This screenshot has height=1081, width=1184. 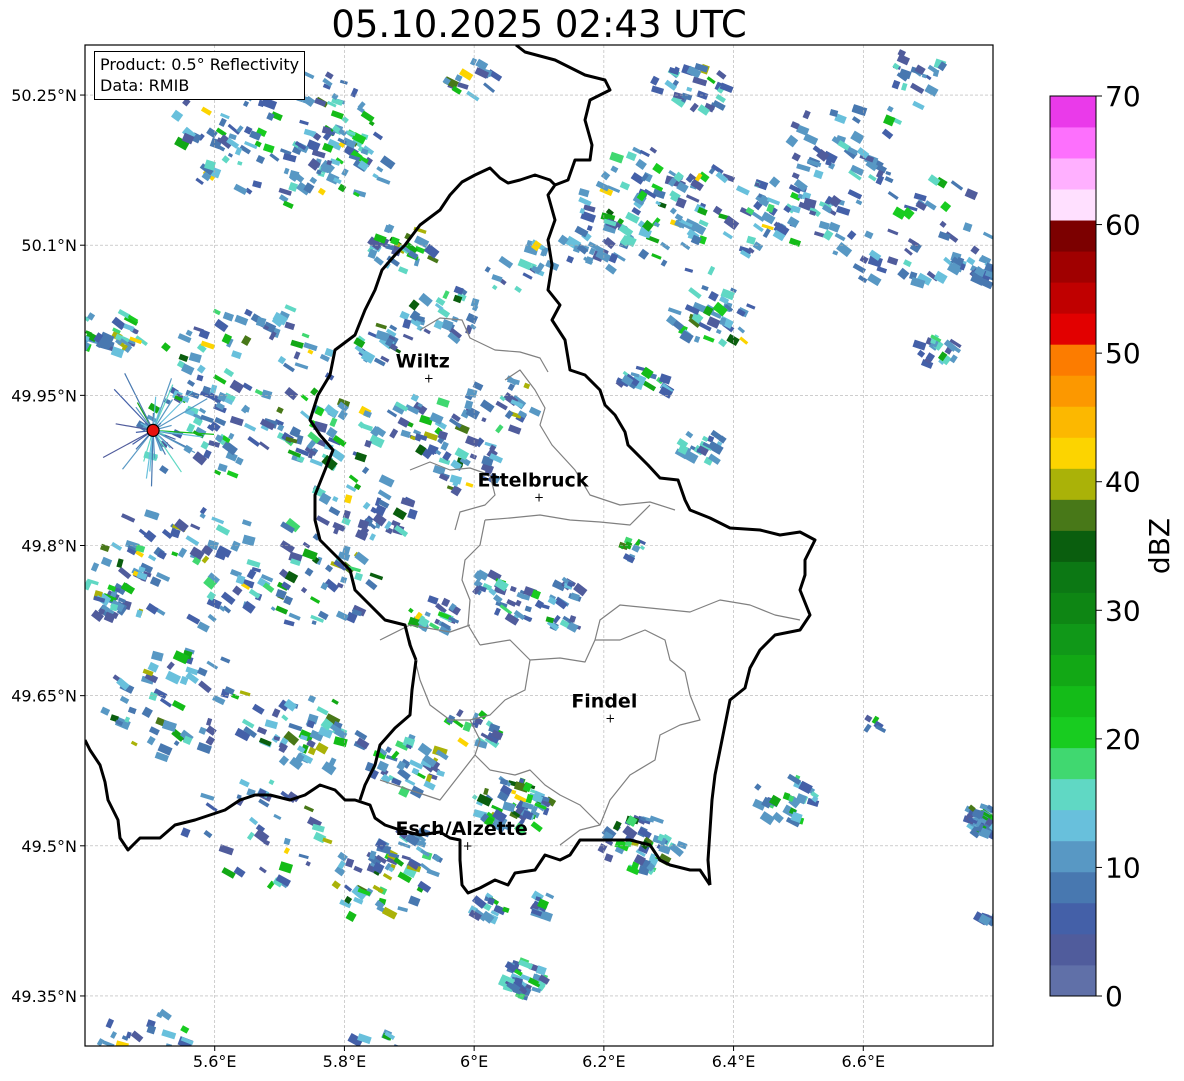 What do you see at coordinates (145, 85) in the screenshot?
I see `data-source-label: Data: RMIB` at bounding box center [145, 85].